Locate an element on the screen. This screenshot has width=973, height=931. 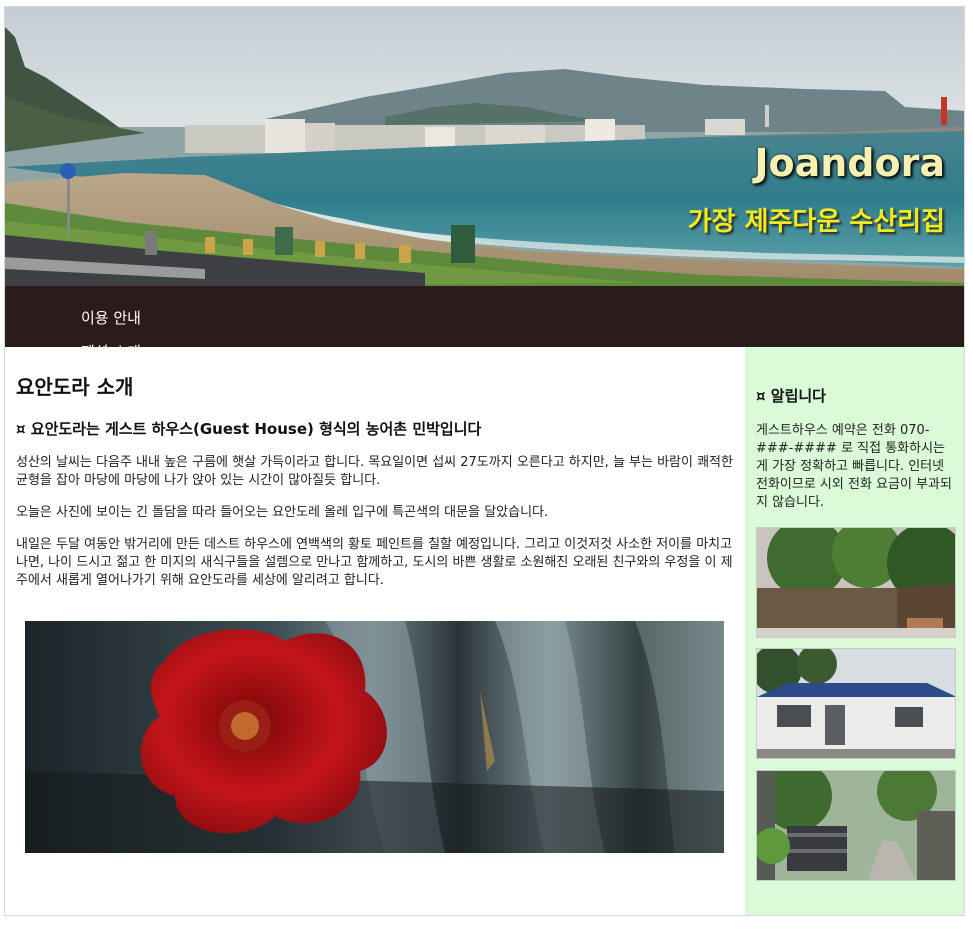
page-title: 요안도라 소개 is located at coordinates (75, 387).